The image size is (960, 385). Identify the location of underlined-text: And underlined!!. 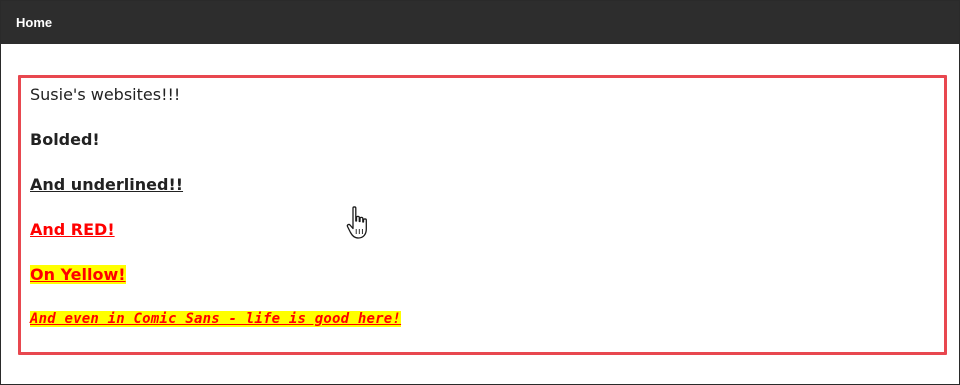
(107, 184).